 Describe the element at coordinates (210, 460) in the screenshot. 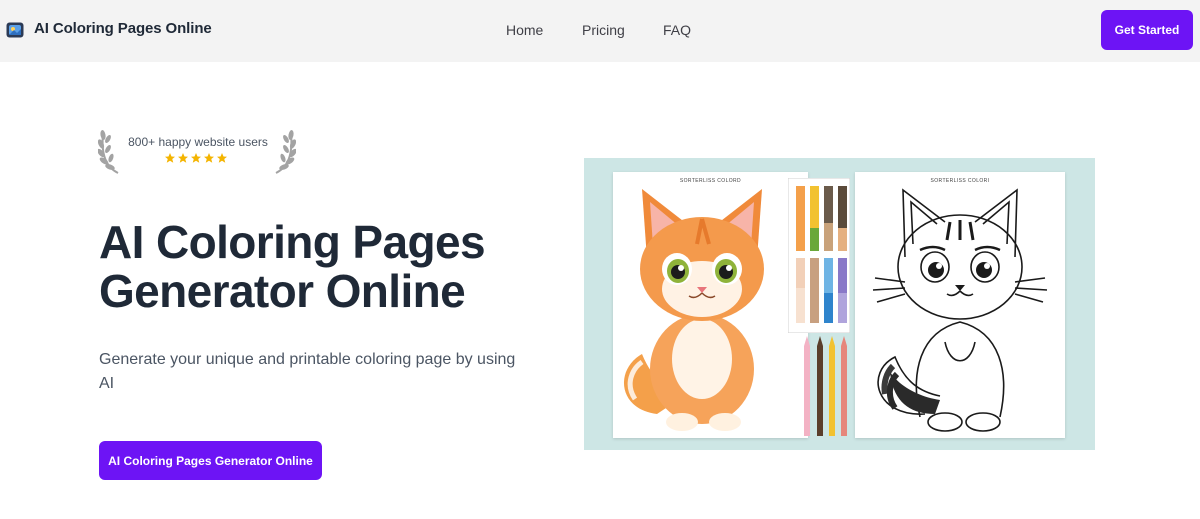

I see `generator-cta-button: AI Coloring Pages Generator Online` at that location.